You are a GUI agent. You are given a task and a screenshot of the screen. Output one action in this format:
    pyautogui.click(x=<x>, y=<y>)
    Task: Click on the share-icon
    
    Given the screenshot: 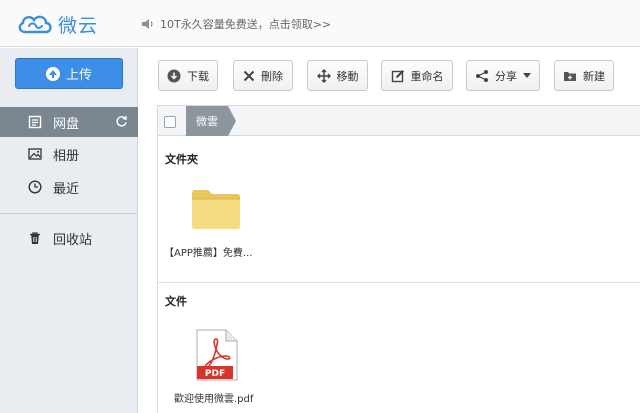 What is the action you would take?
    pyautogui.click(x=482, y=75)
    